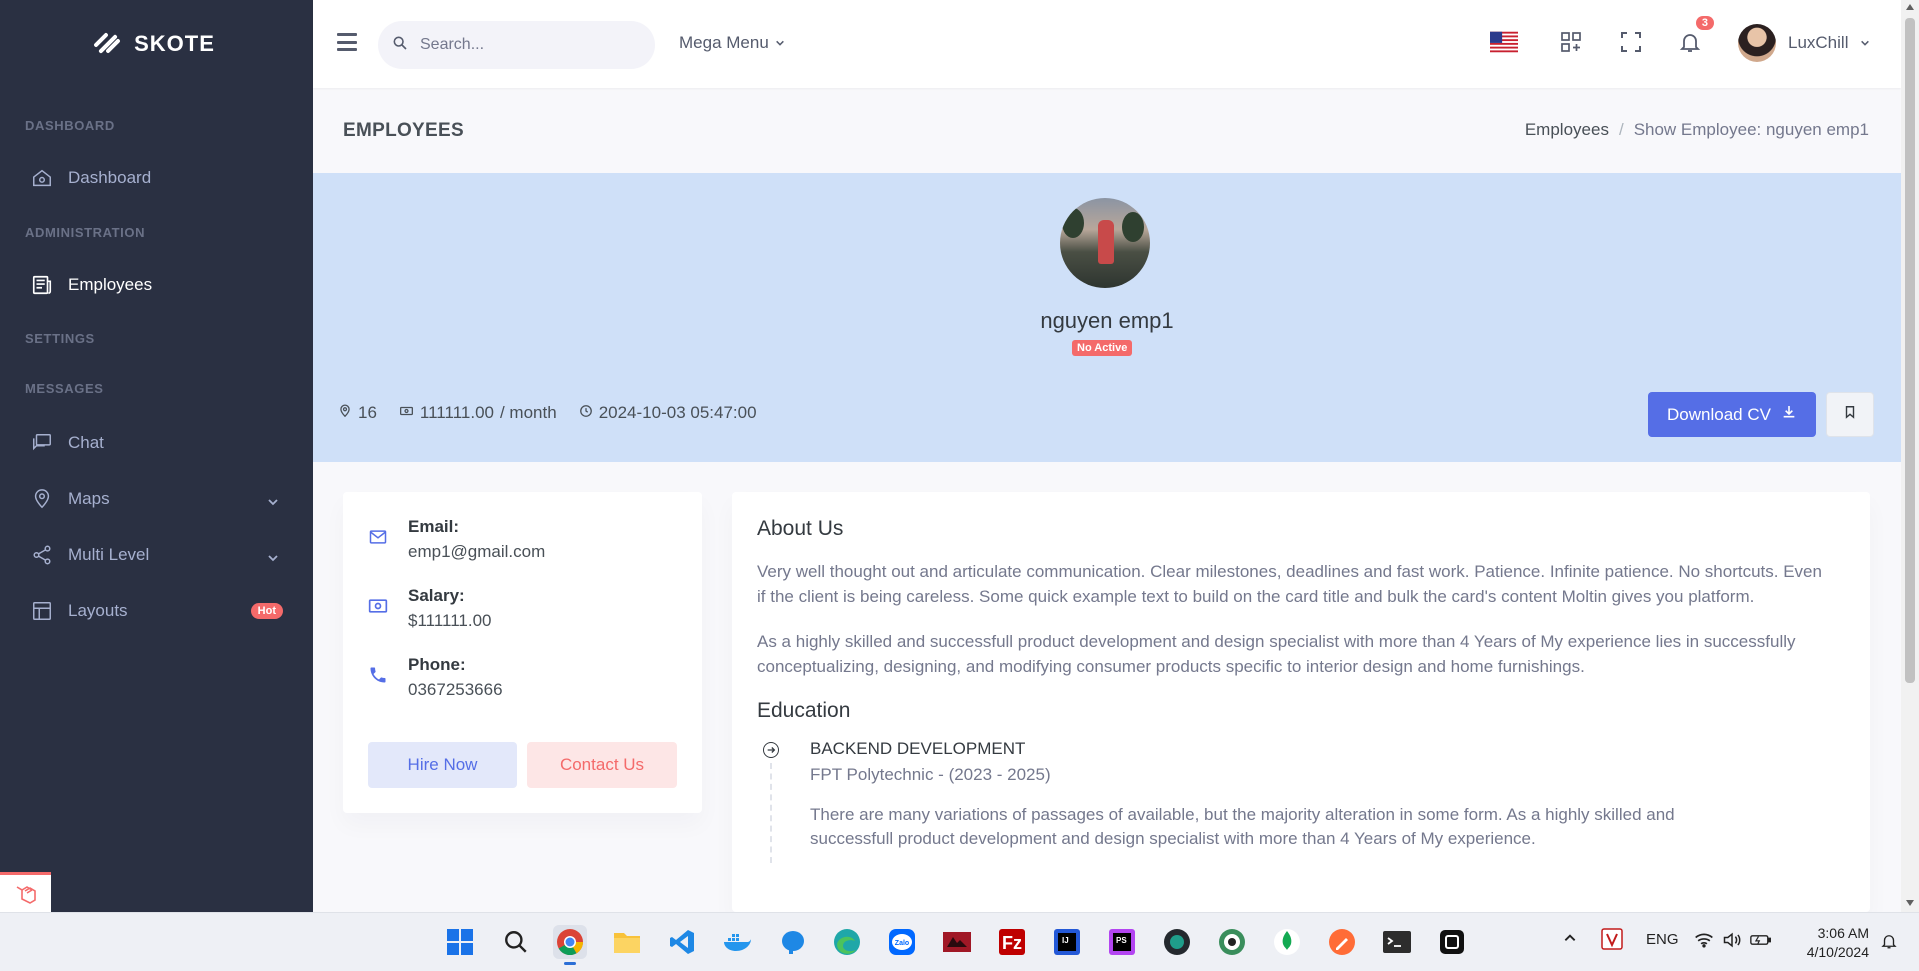  What do you see at coordinates (1910, 7) in the screenshot?
I see `scroll-up-arrow-icon` at bounding box center [1910, 7].